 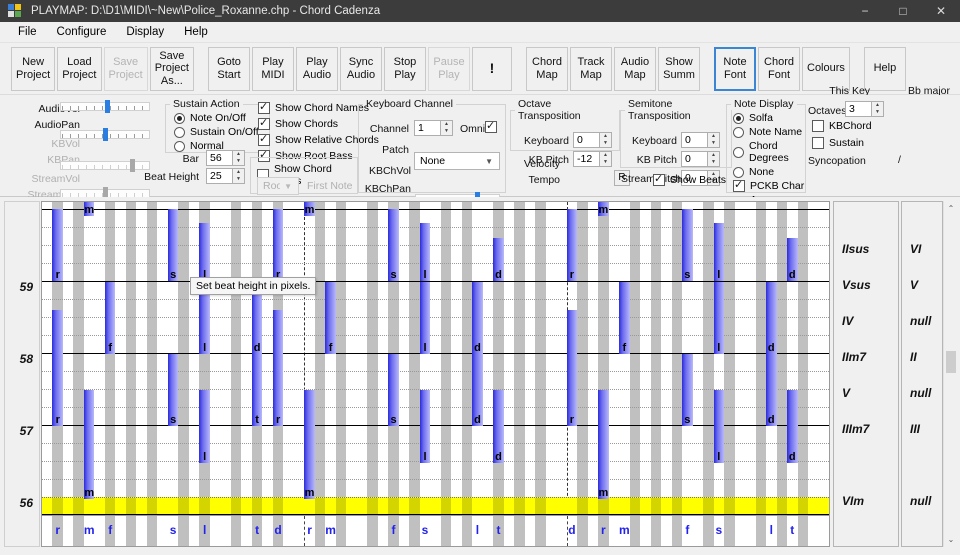 I want to click on maximize-icon: □, so click(x=903, y=11).